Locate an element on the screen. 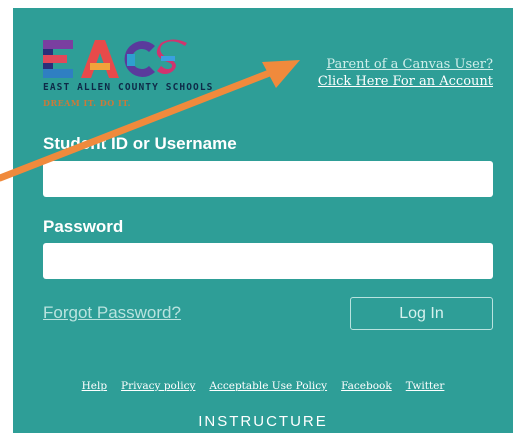 The height and width of the screenshot is (433, 526). eacs-logo-letters is located at coordinates (115, 58).